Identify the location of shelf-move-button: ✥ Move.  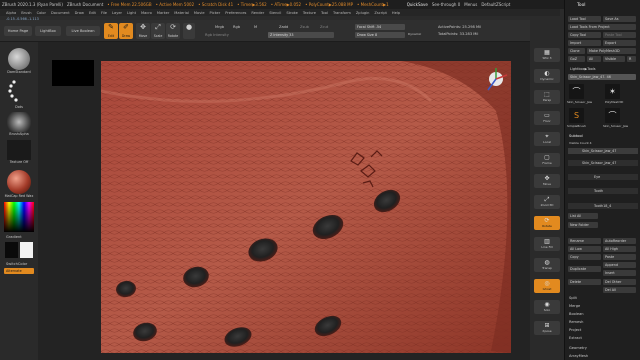
(547, 181).